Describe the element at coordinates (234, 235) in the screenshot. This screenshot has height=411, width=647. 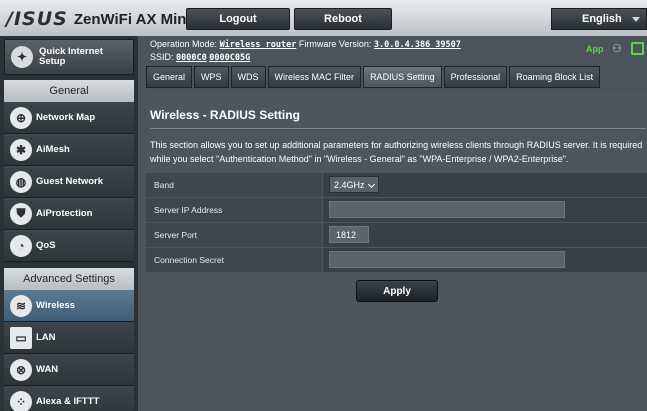
I see `server-port-label: Server Port` at that location.